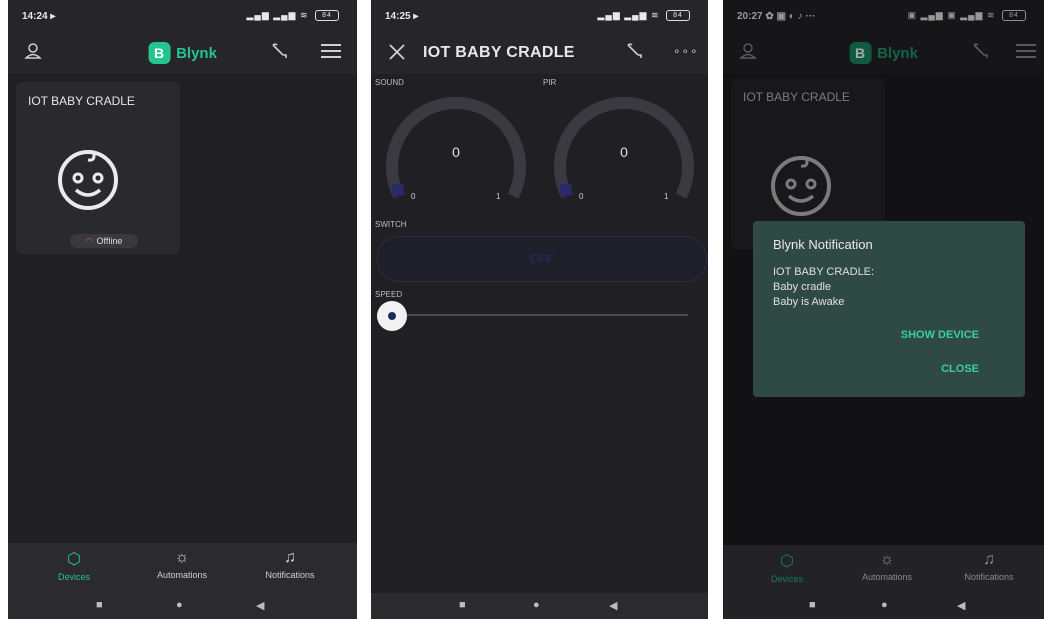 This screenshot has width=1047, height=619. I want to click on sound-gauge: 0 0 1, so click(456, 148).